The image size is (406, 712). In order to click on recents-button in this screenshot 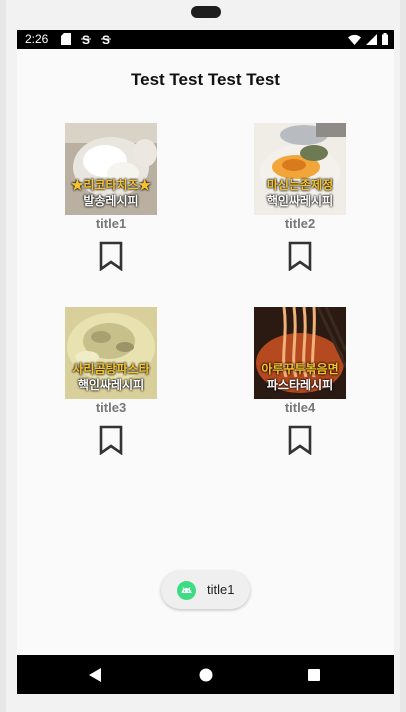, I will do `click(314, 674)`.